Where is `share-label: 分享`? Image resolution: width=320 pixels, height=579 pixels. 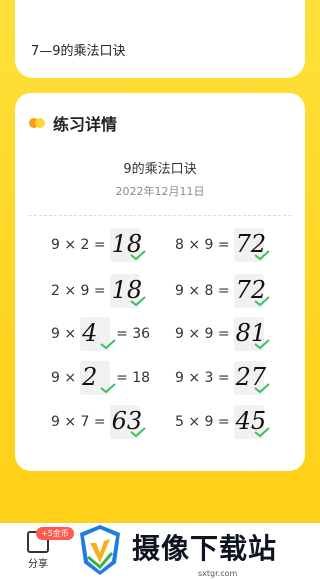
share-label: 分享 is located at coordinates (38, 564).